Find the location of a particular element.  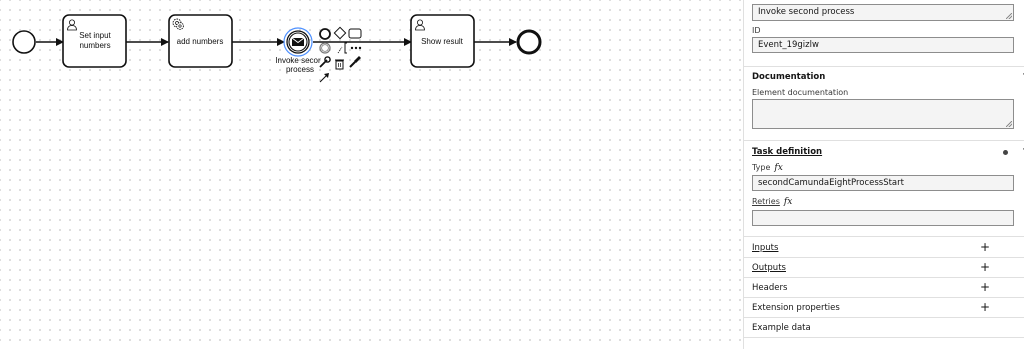

more-options-icon is located at coordinates (356, 48).